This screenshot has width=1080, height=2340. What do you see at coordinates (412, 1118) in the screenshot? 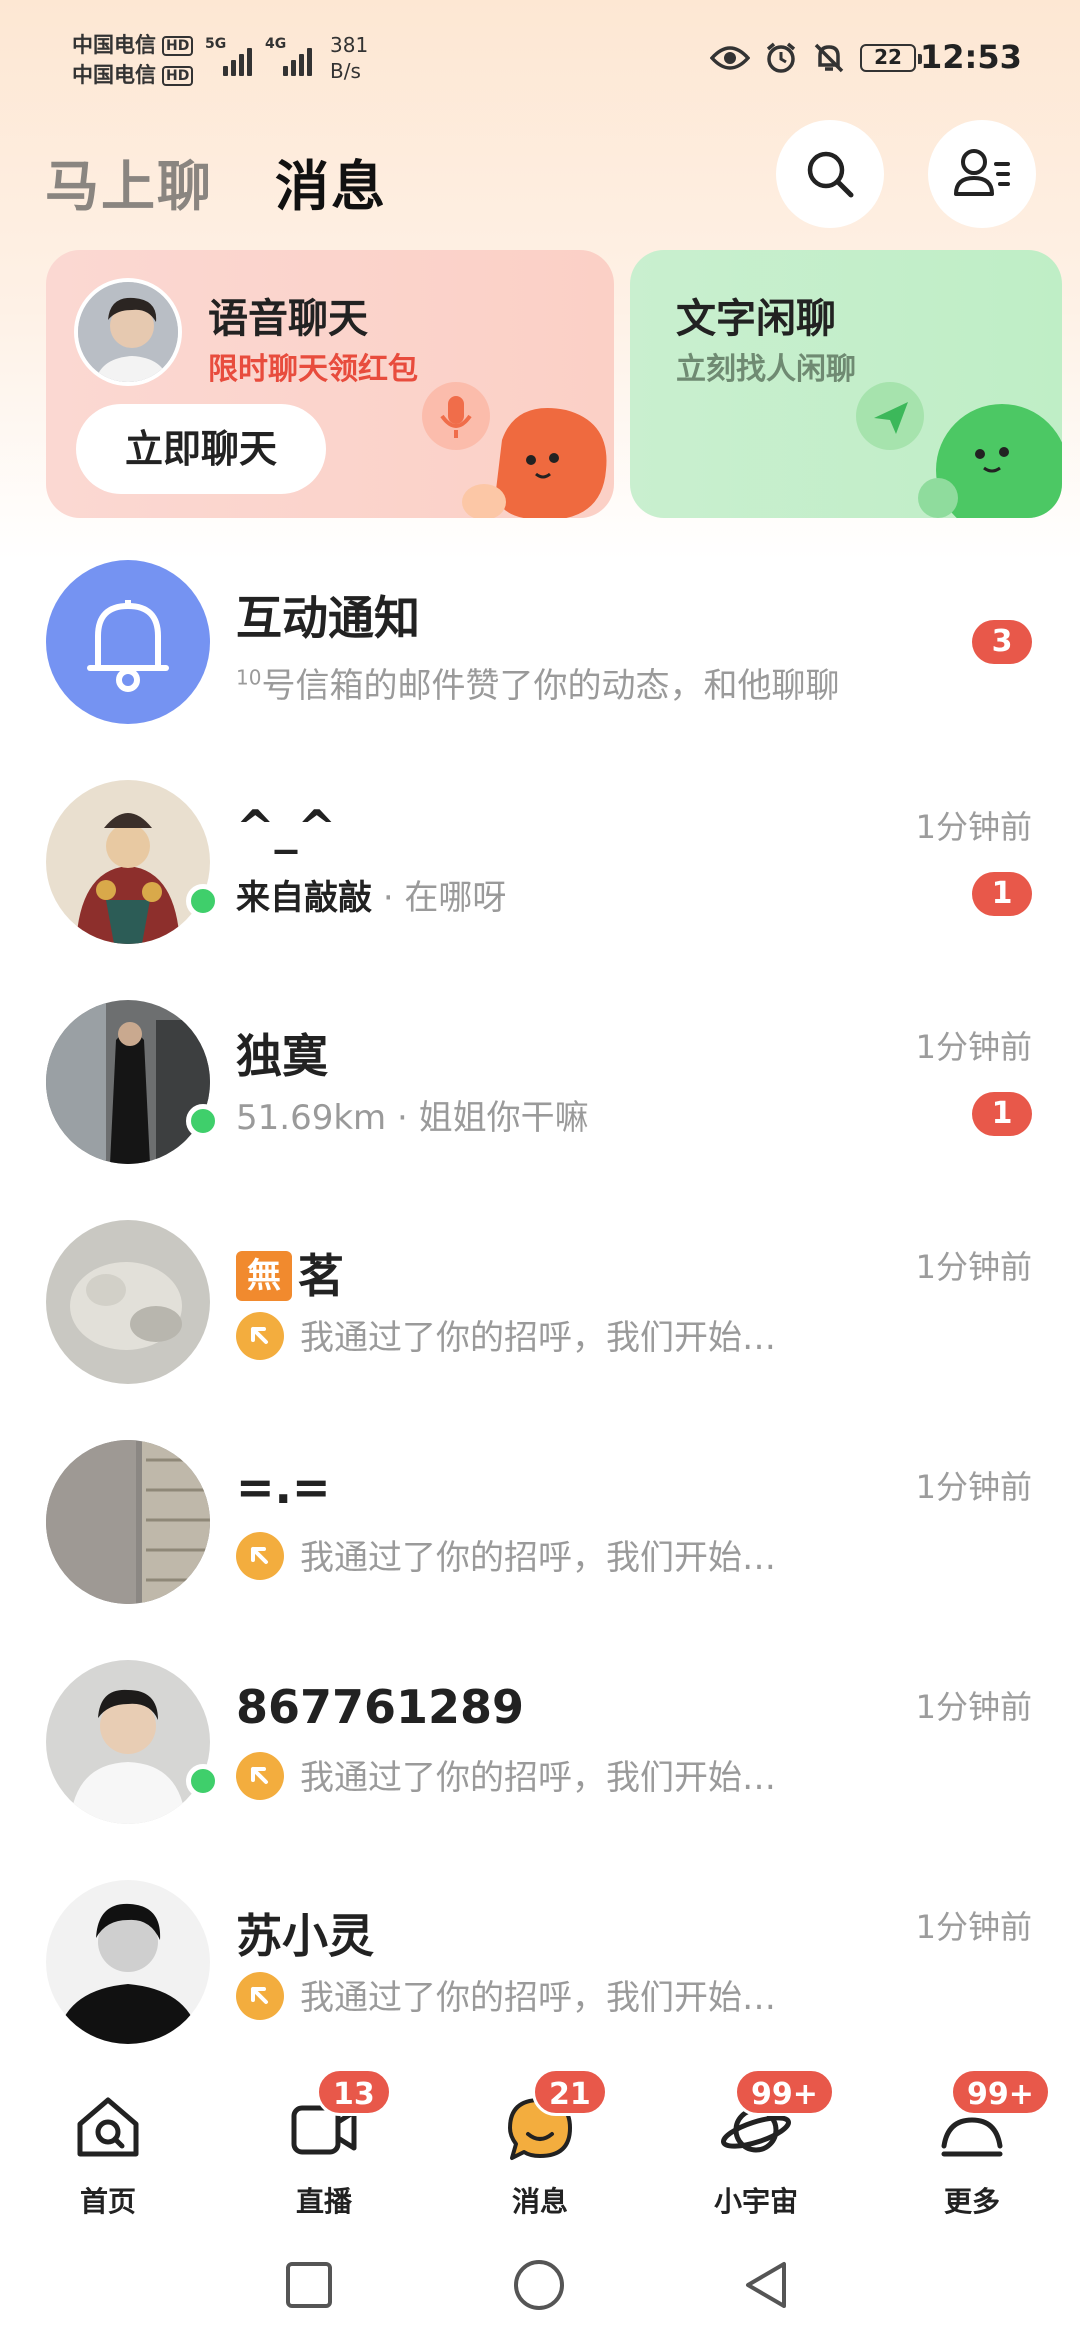
I see `message-preview: 51.69km · 姐姐你干嘛` at bounding box center [412, 1118].